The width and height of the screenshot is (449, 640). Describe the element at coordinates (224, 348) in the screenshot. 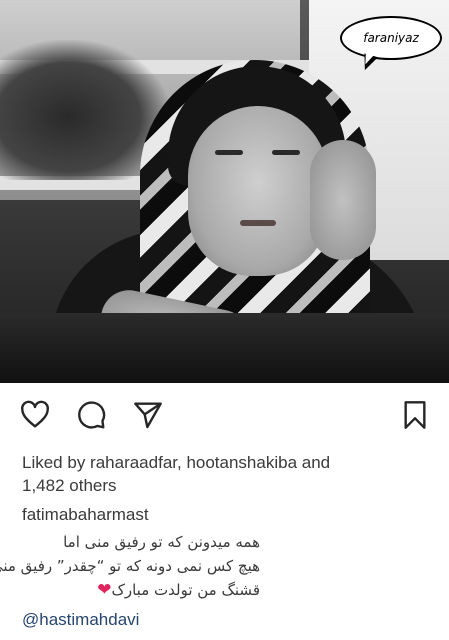

I see `table` at that location.